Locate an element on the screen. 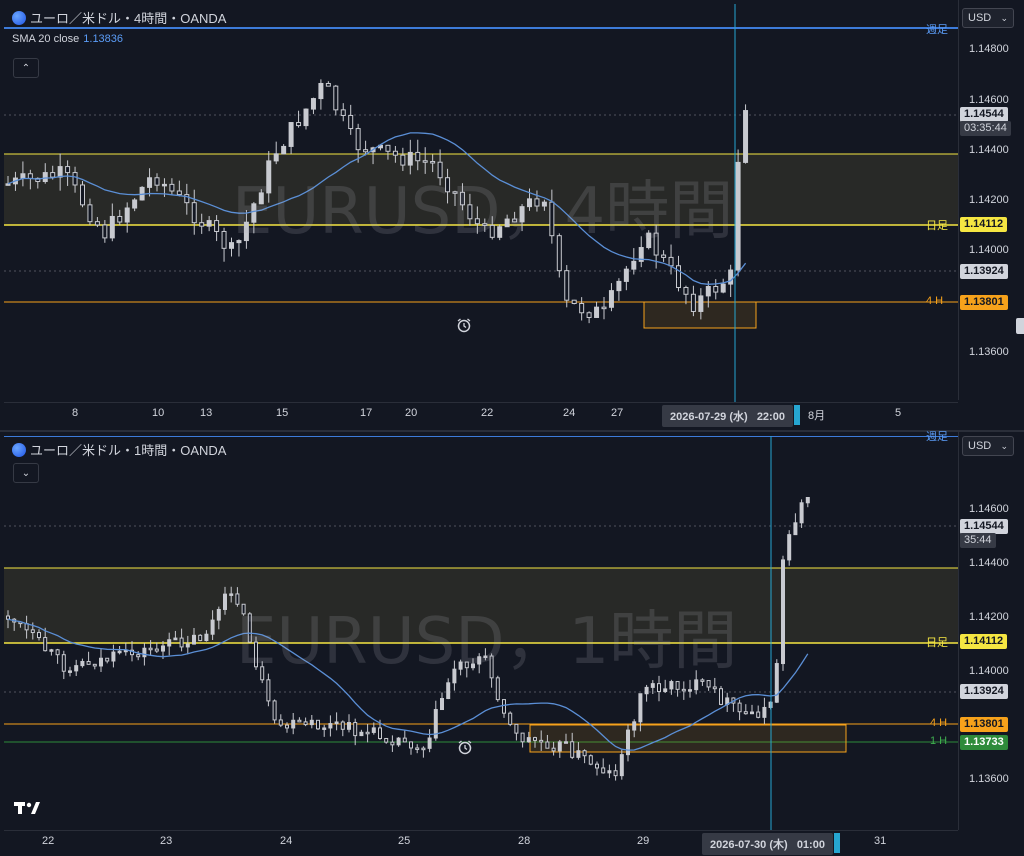 The width and height of the screenshot is (1024, 856). sma-indicator-legend: SMA 20 close 1.13836 is located at coordinates (119, 39).